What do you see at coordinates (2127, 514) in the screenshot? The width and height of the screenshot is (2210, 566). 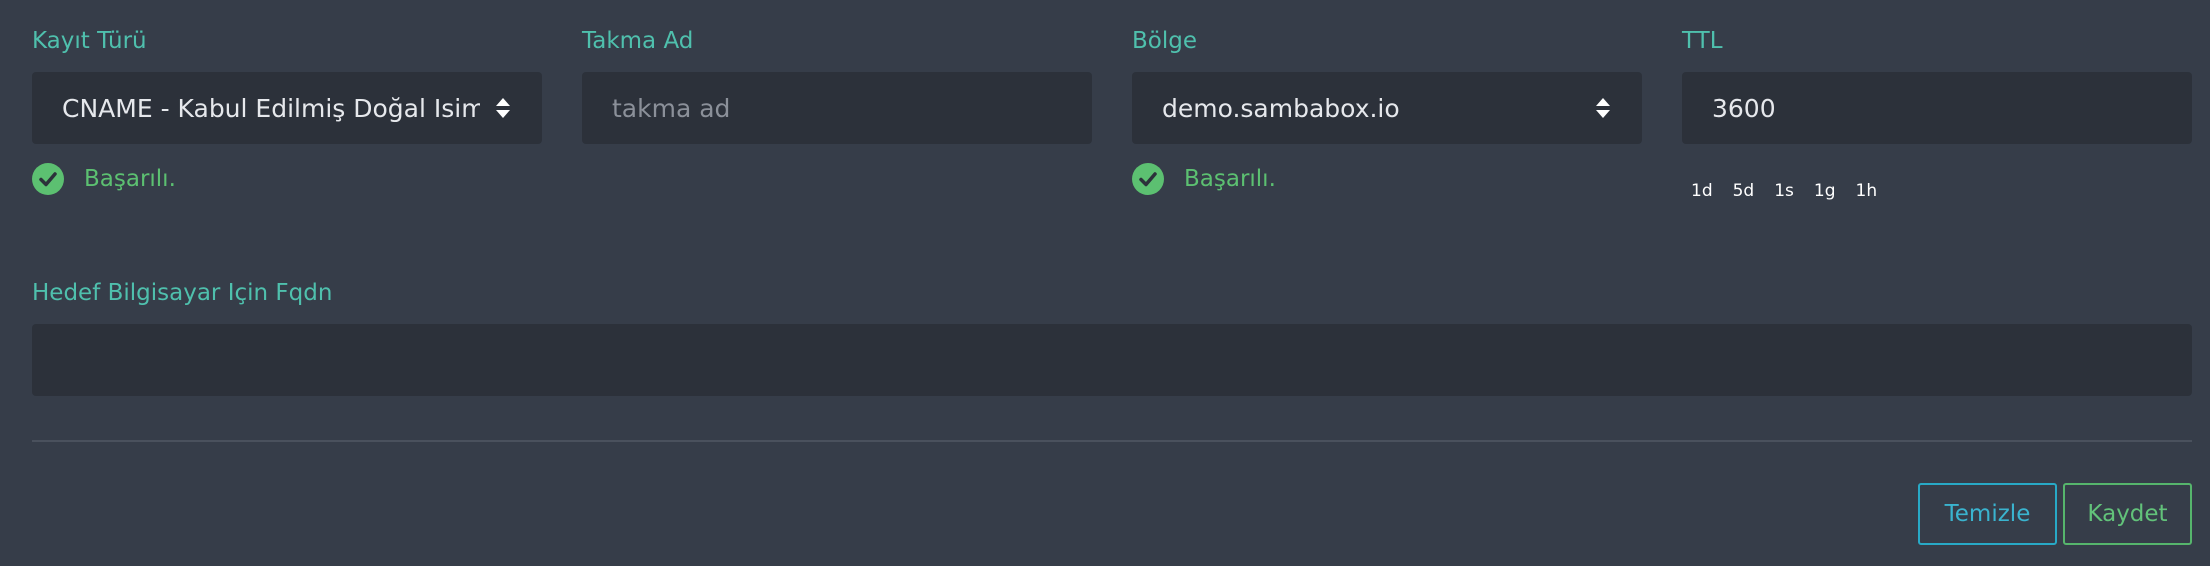 I see `save-button: Kaydet` at bounding box center [2127, 514].